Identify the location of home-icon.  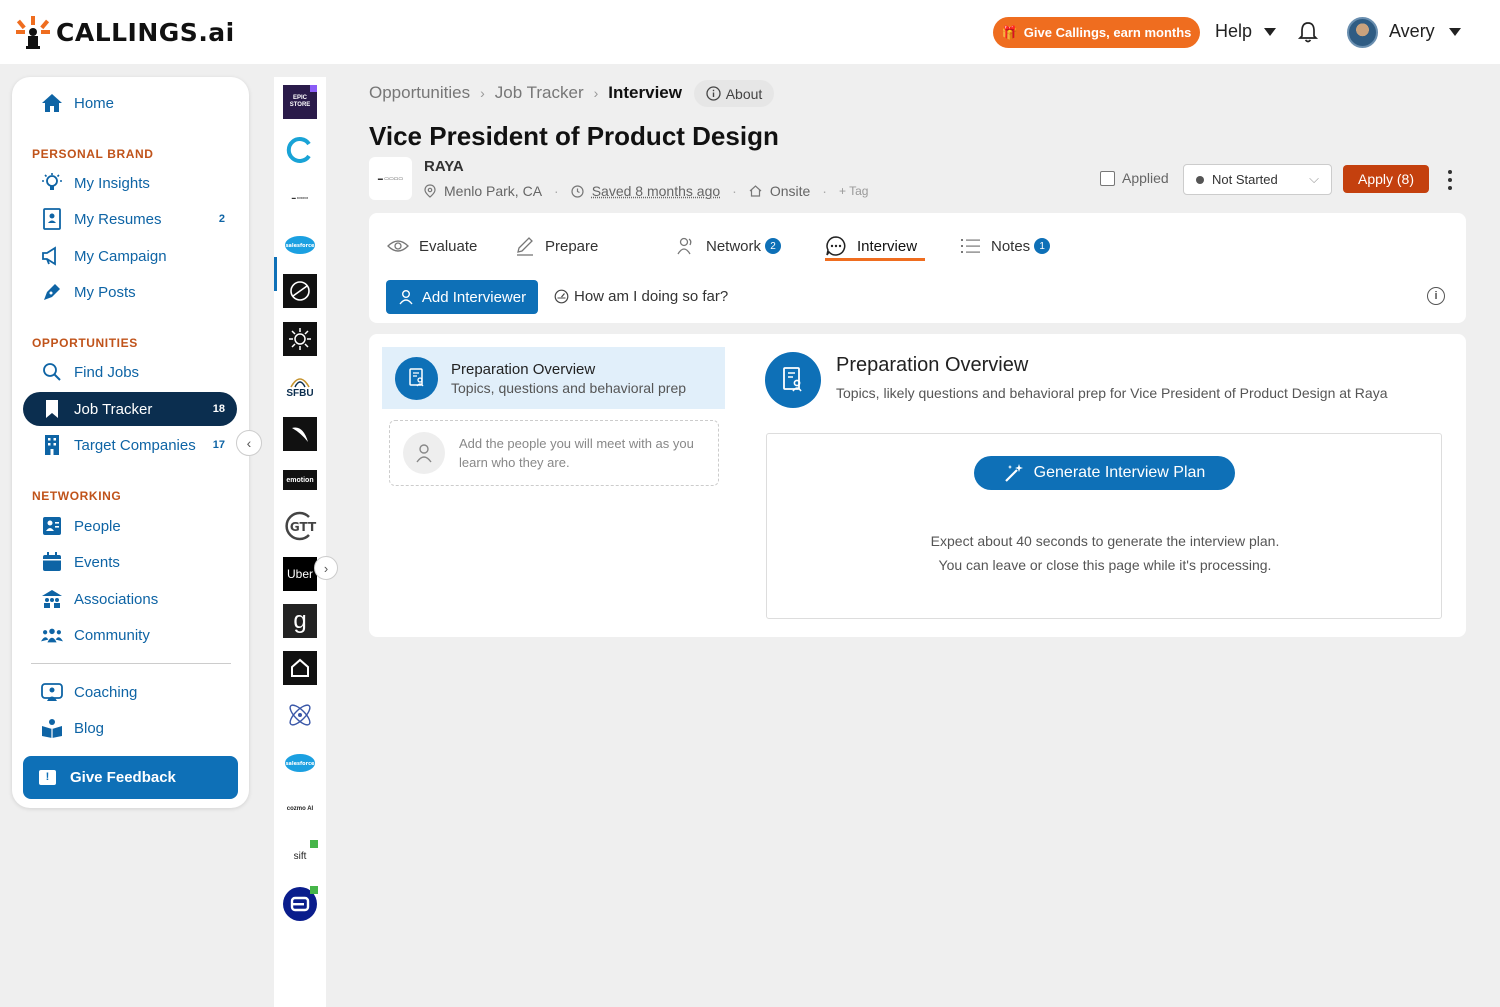
(755, 191).